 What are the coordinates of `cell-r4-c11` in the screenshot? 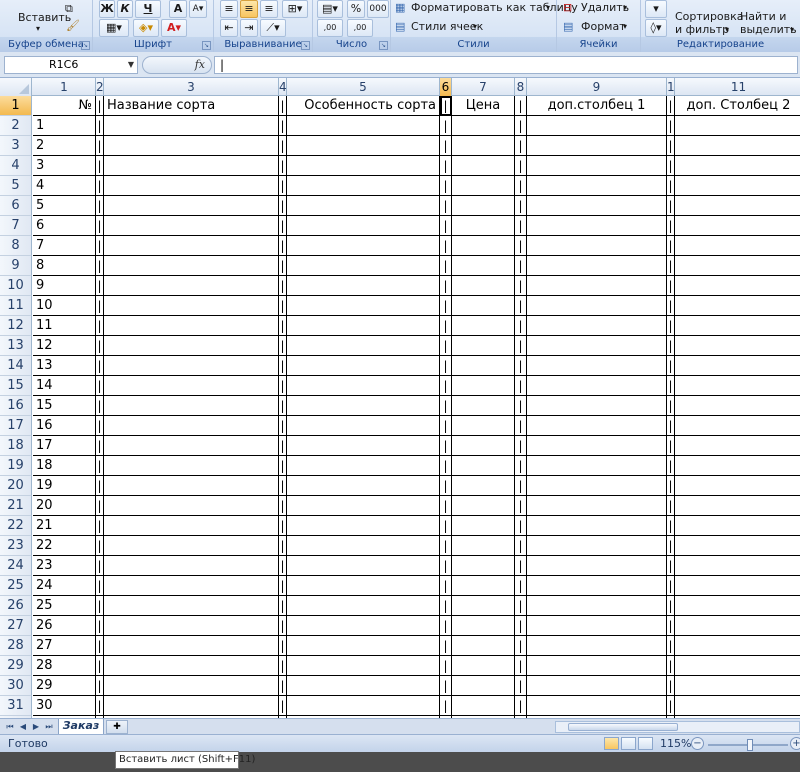 It's located at (737, 166).